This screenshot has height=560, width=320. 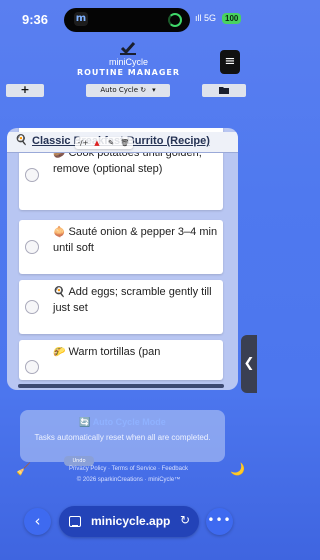 I want to click on folder-icon, so click(x=224, y=90).